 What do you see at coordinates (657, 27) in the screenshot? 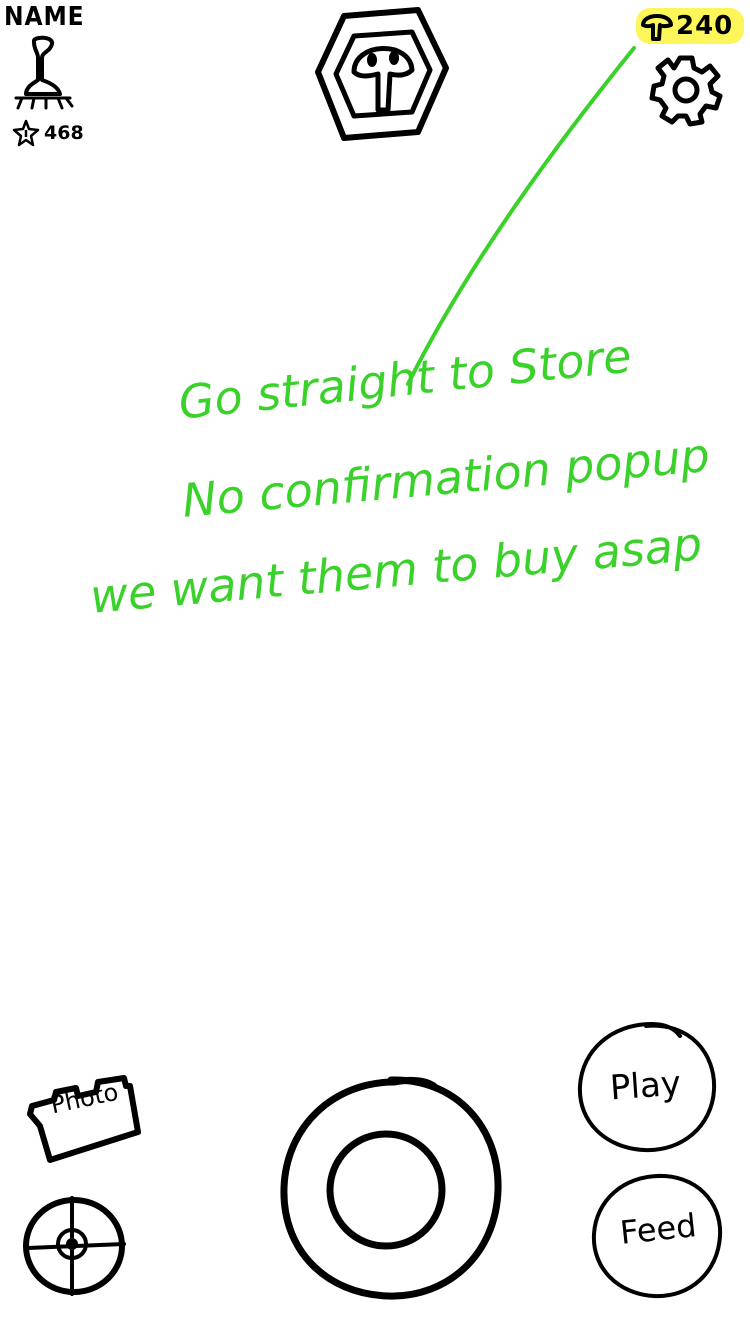
I see `mushroom-currency-icon` at bounding box center [657, 27].